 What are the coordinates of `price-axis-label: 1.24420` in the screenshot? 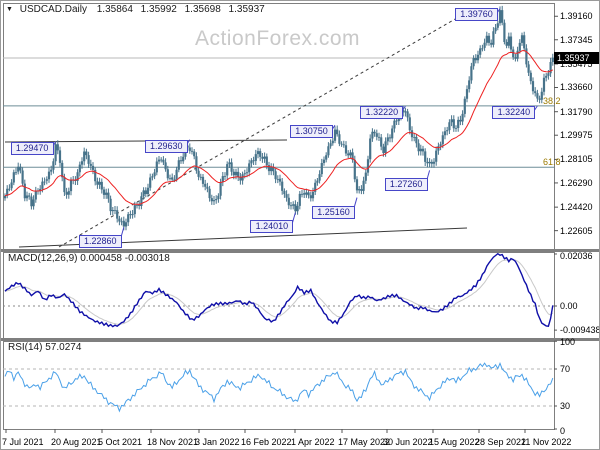 It's located at (576, 207).